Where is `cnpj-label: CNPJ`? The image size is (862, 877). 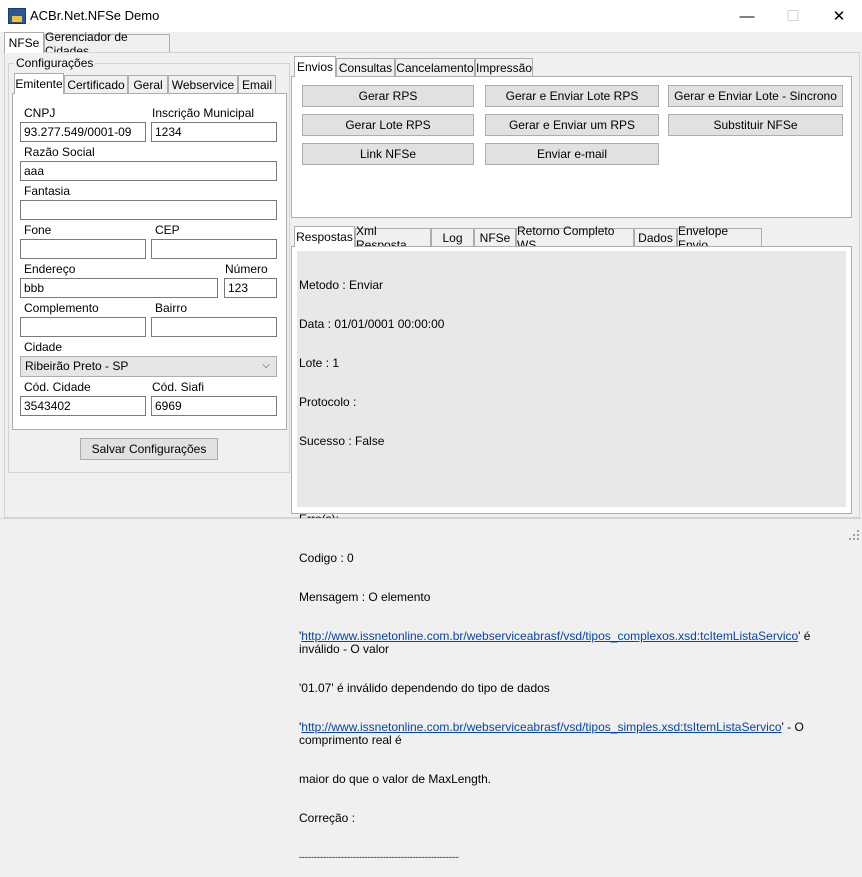 cnpj-label: CNPJ is located at coordinates (40, 113).